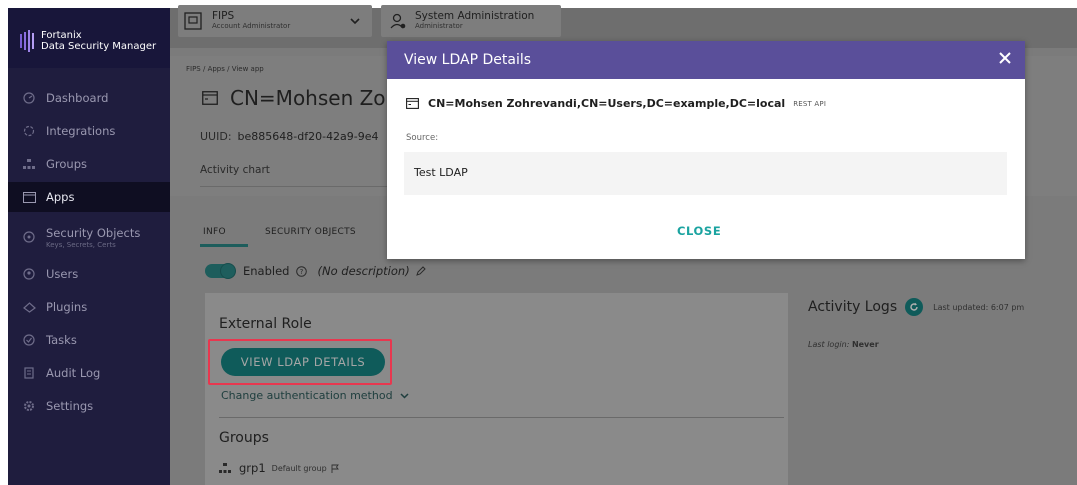  Describe the element at coordinates (81, 244) in the screenshot. I see `sidebar-item-sublabel: Keys, Secrets, Certs` at that location.